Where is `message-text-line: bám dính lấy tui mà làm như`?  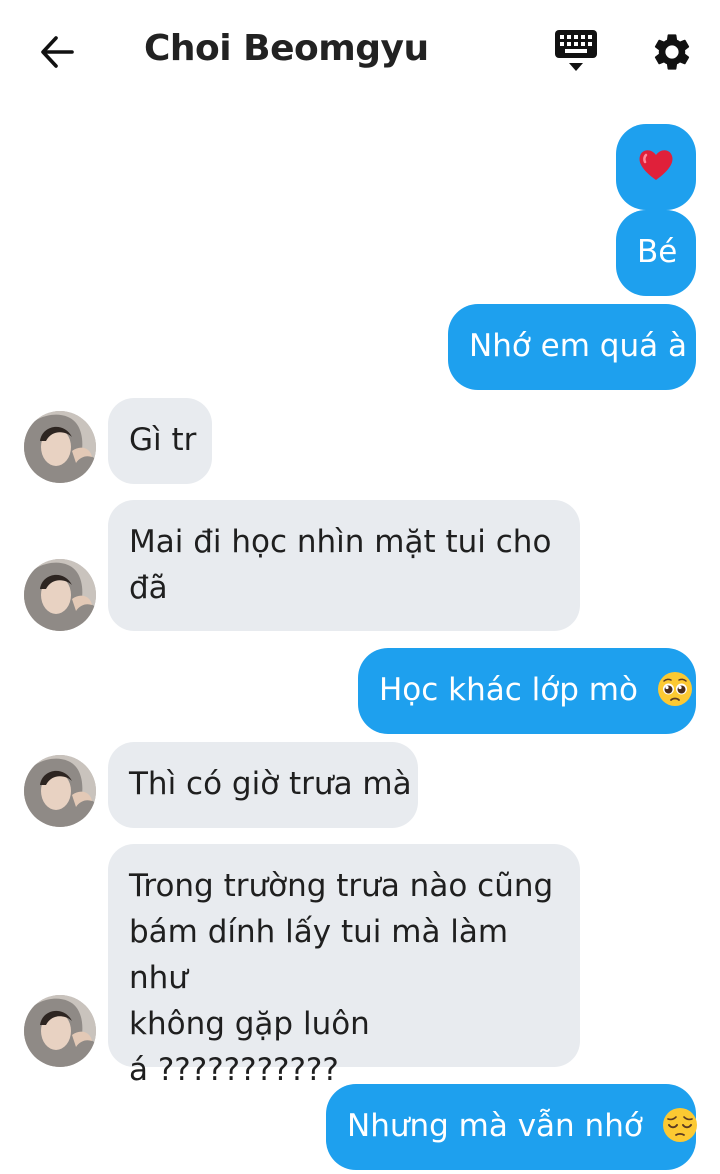
message-text-line: bám dính lấy tui mà làm như is located at coordinates (319, 955).